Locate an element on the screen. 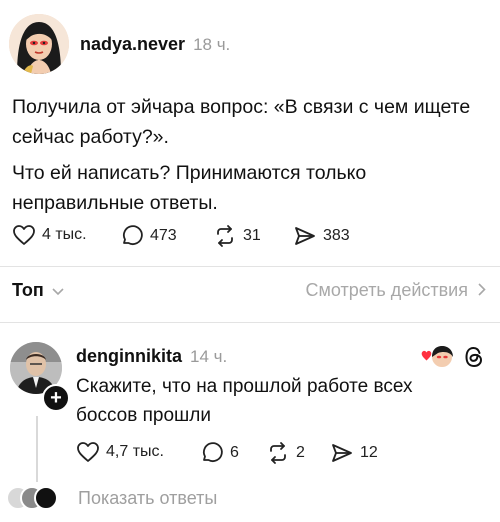 The image size is (500, 522). liked-by-author-icon is located at coordinates (438, 357).